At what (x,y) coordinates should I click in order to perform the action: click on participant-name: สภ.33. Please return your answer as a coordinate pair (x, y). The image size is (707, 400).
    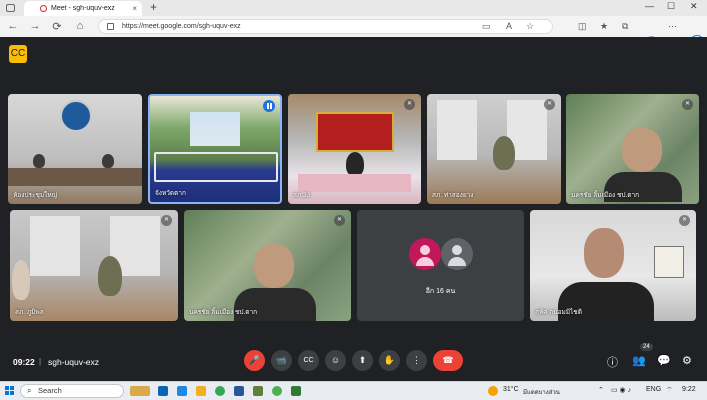
    Looking at the image, I should click on (302, 195).